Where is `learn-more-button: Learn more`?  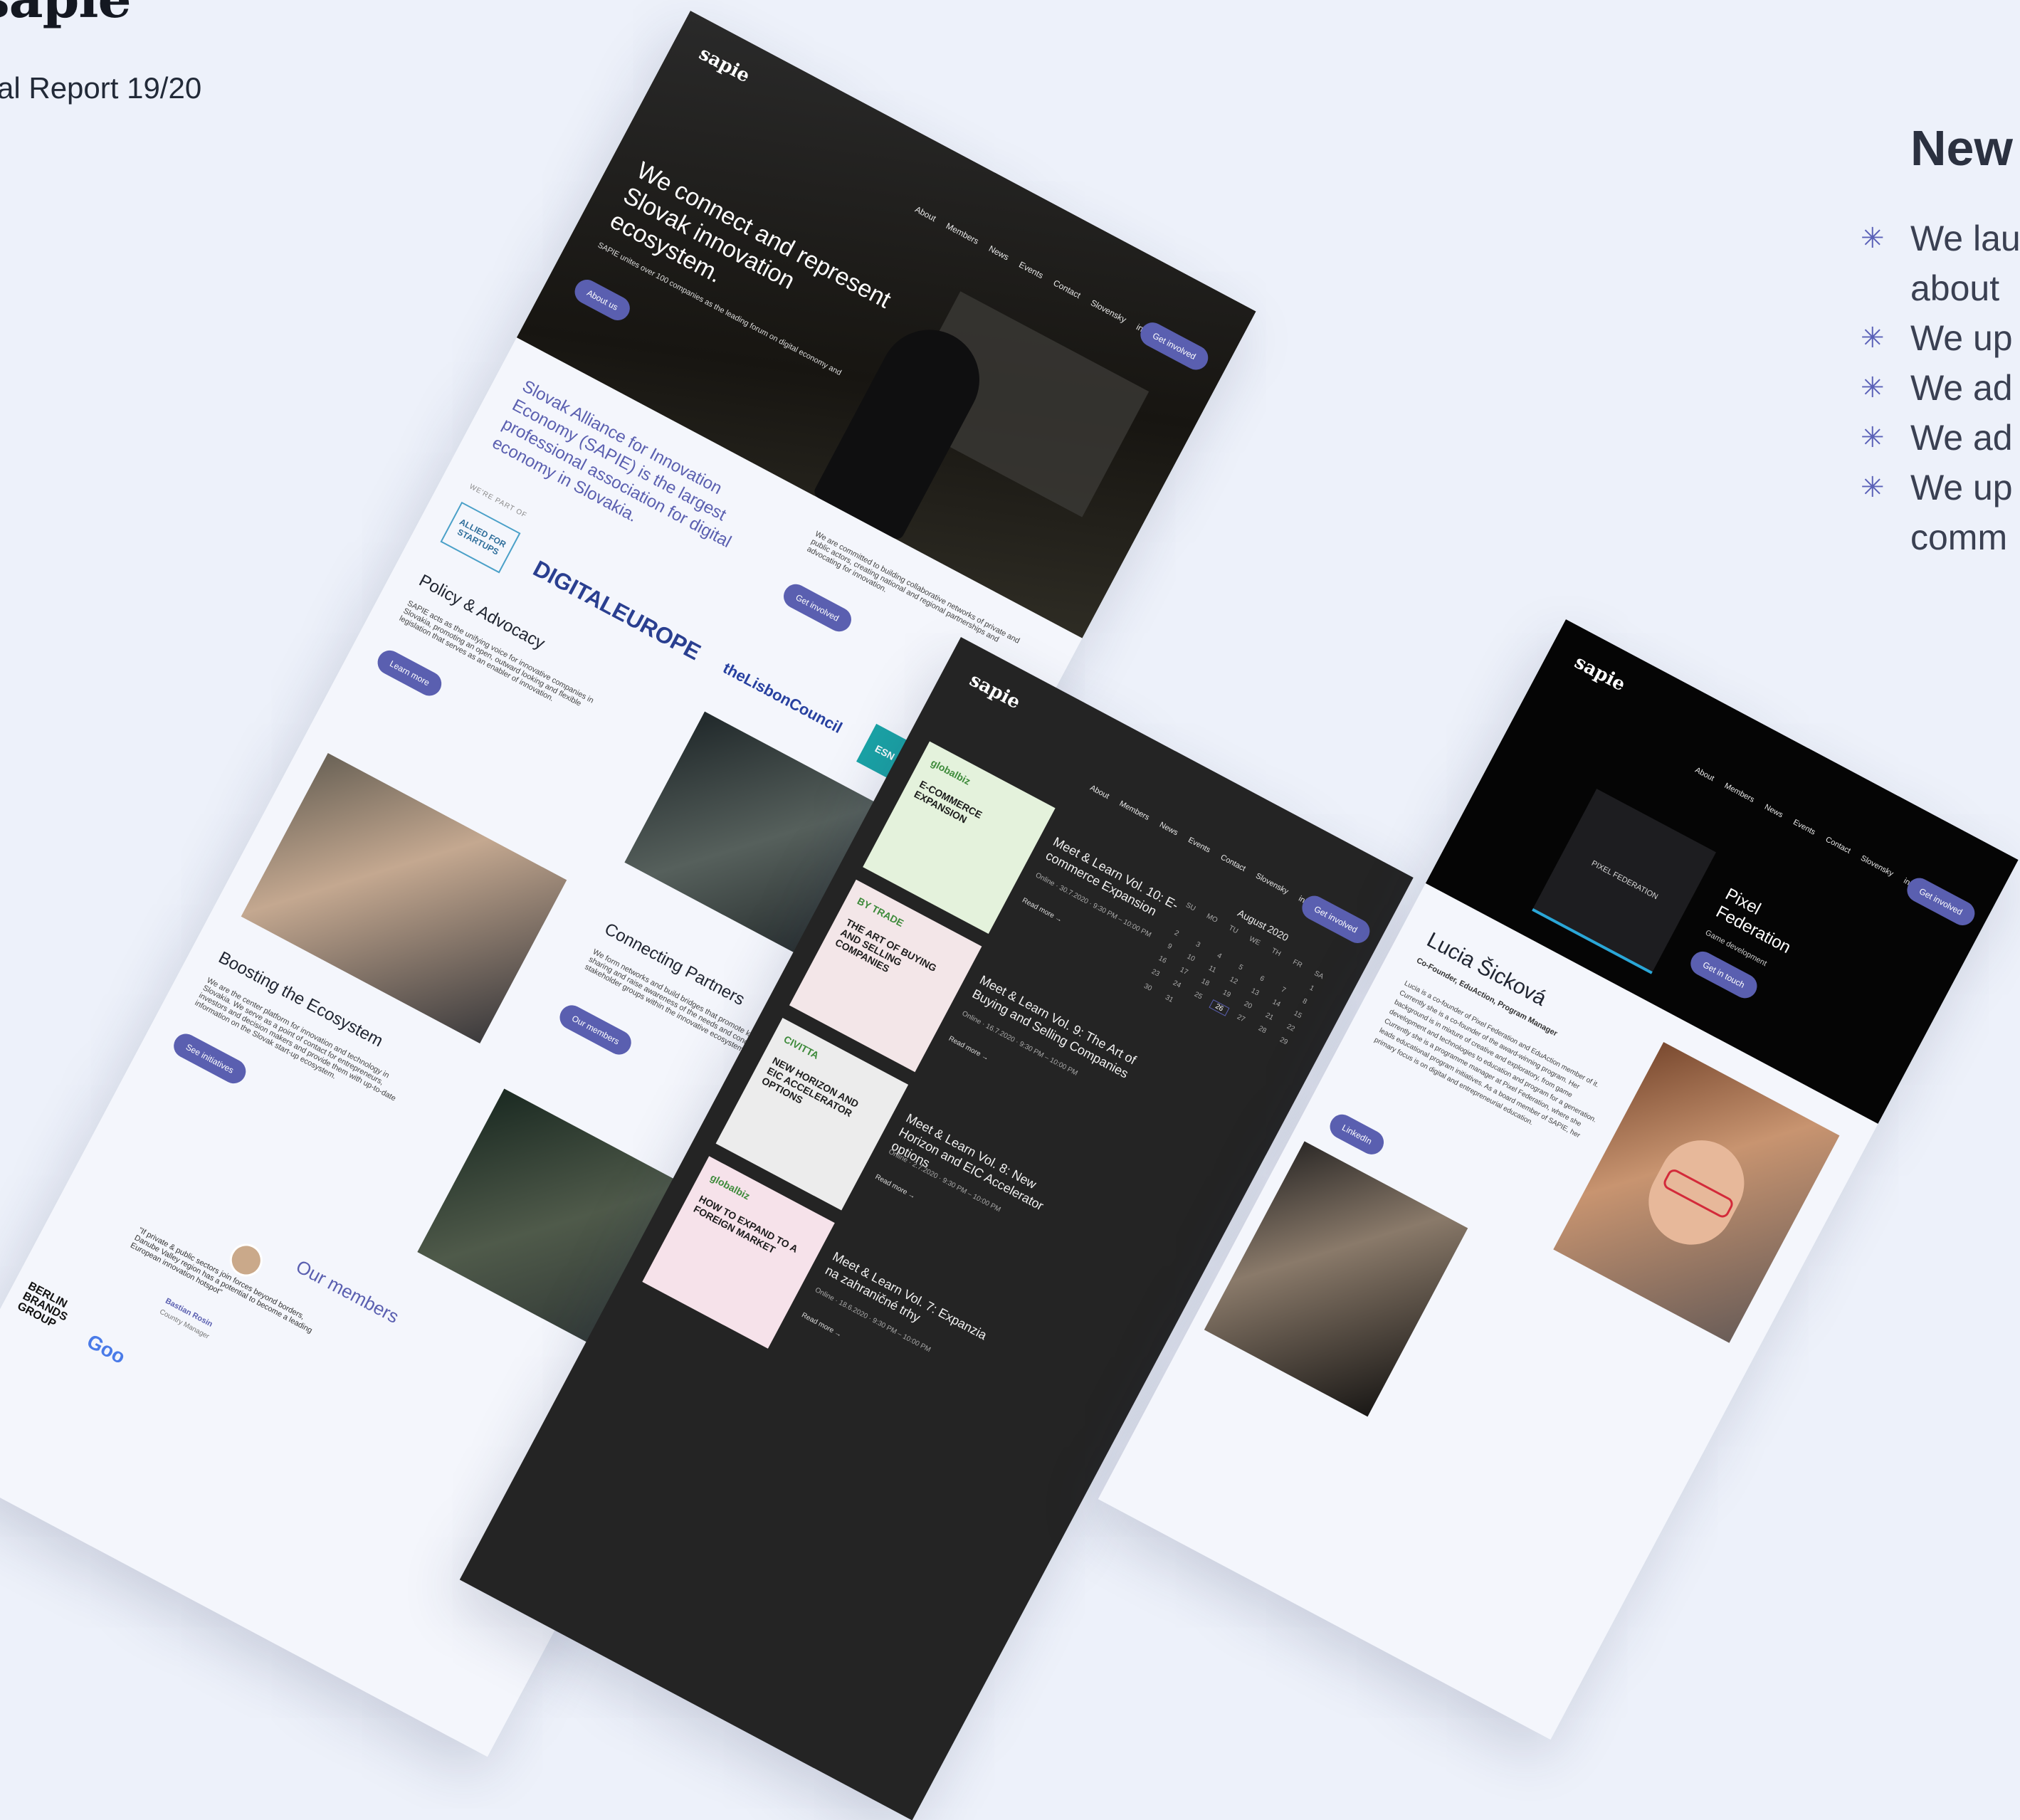 learn-more-button: Learn more is located at coordinates (409, 673).